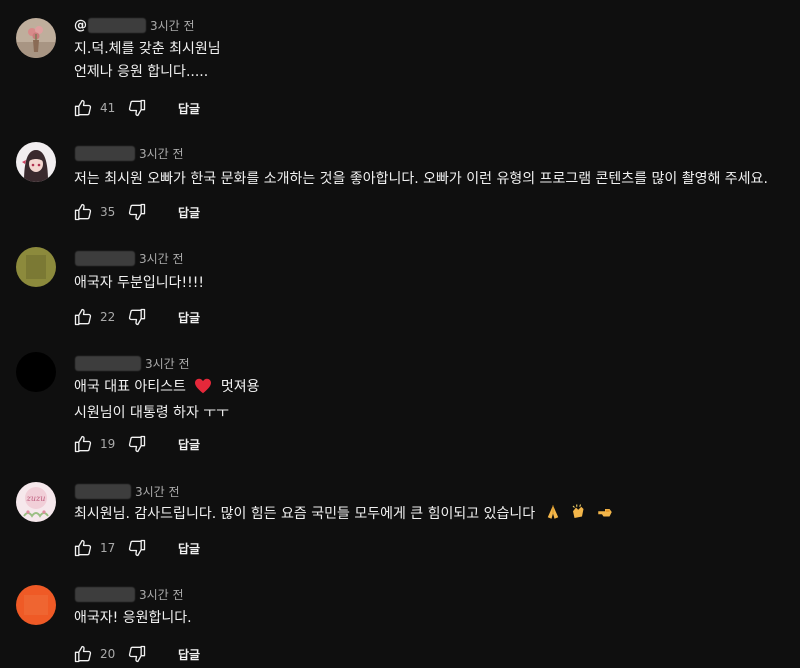  I want to click on avatar-text: zuzu, so click(36, 498).